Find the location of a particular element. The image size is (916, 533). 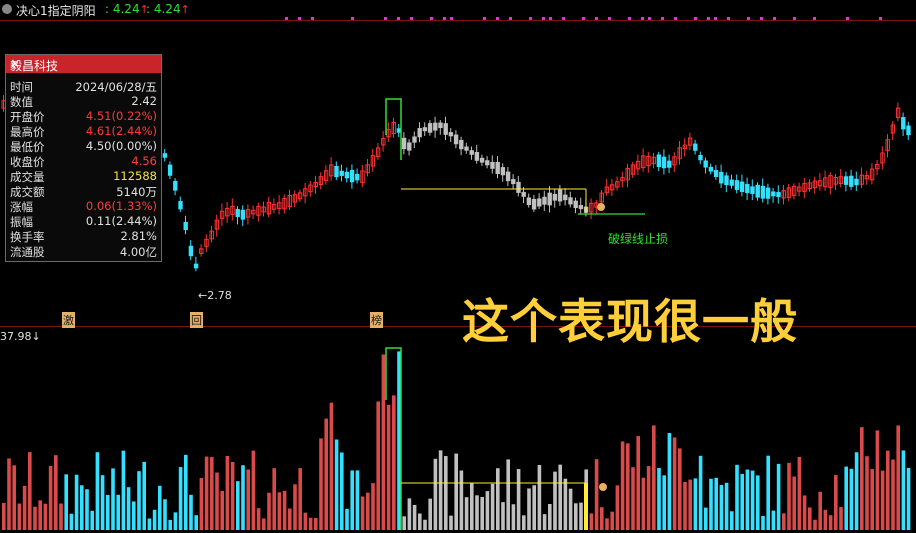

data-row-value: 4.56 is located at coordinates (144, 161).